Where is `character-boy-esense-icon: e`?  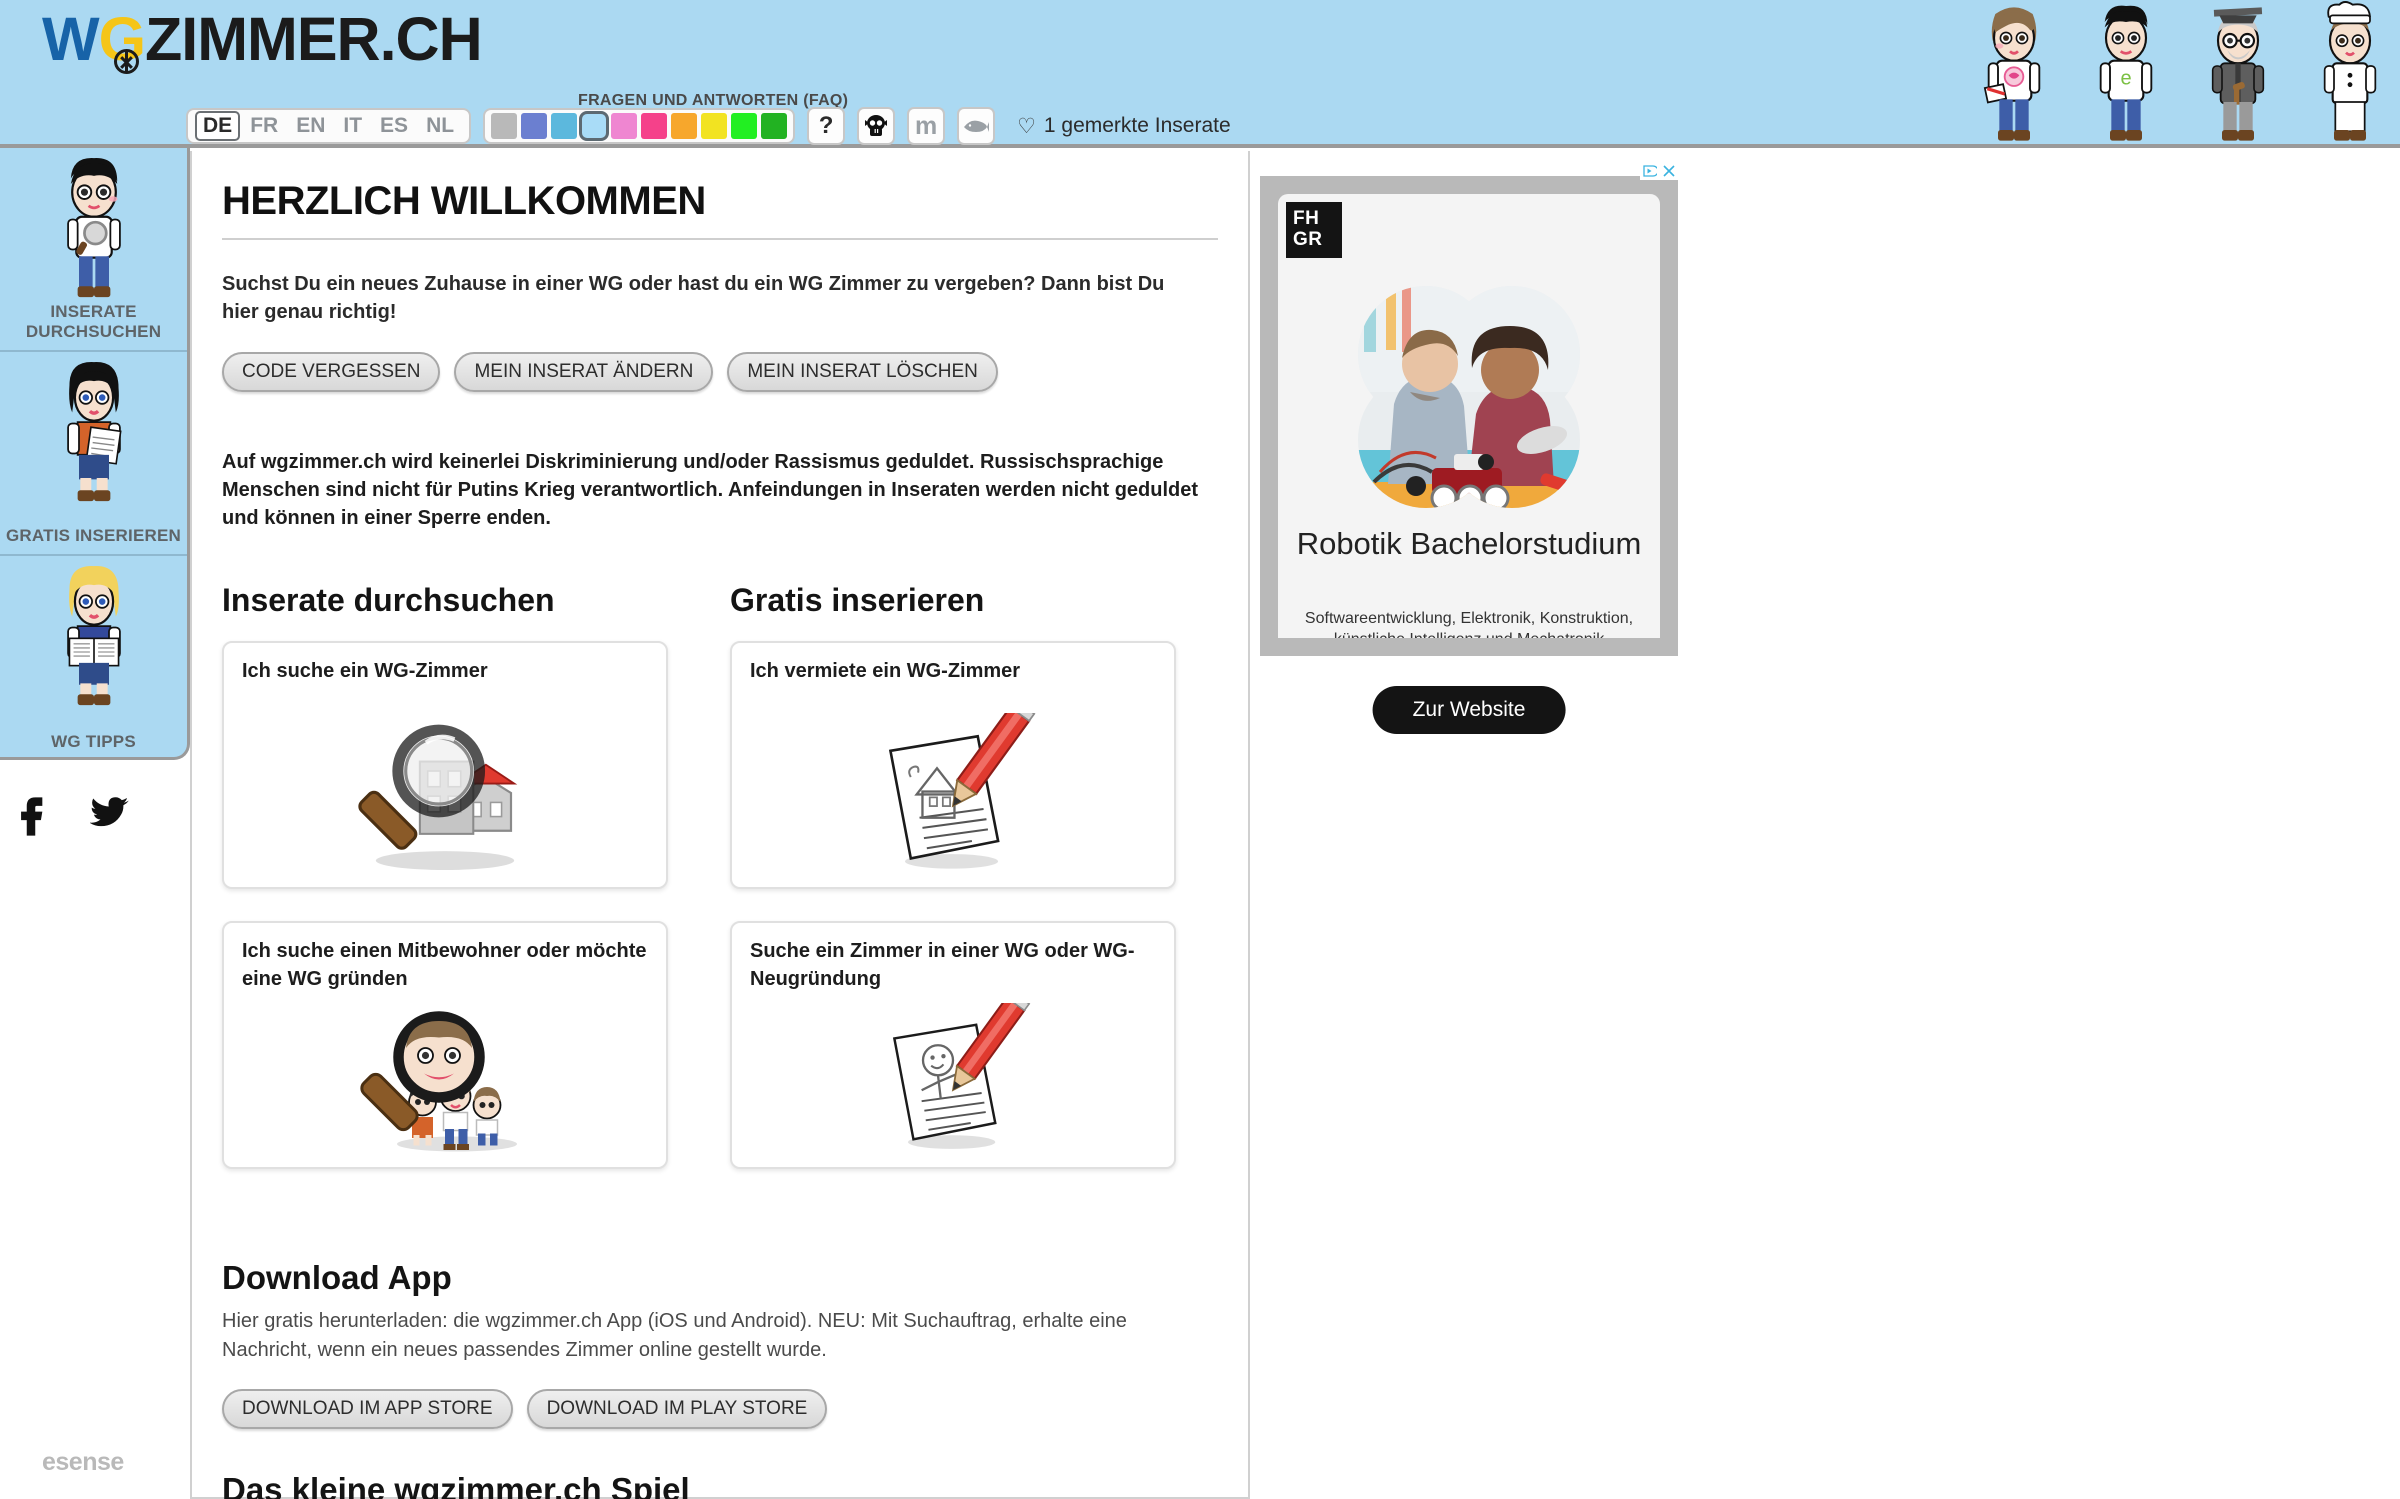
character-boy-esense-icon: e is located at coordinates (2126, 73).